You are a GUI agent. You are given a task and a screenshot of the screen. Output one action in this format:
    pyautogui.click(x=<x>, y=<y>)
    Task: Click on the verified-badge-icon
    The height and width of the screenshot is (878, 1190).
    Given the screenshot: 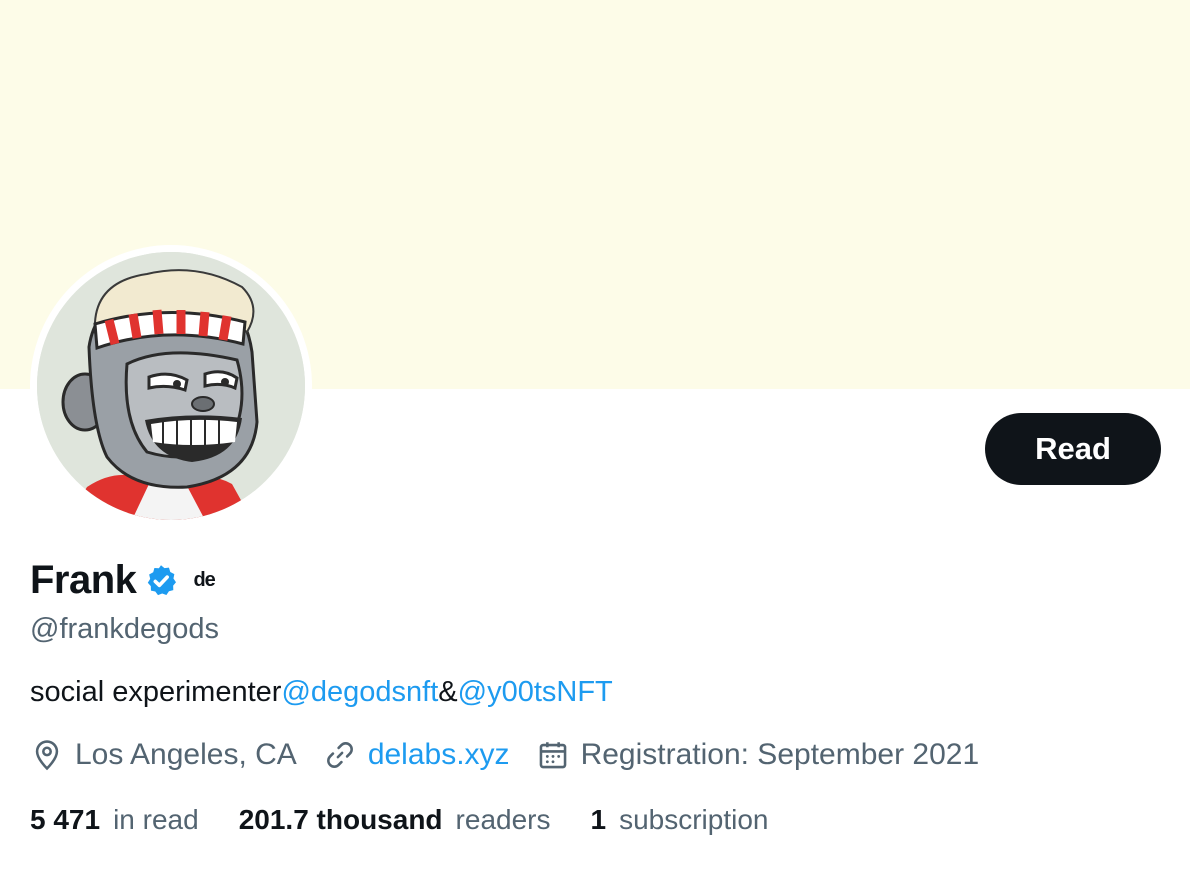 What is the action you would take?
    pyautogui.click(x=161, y=581)
    